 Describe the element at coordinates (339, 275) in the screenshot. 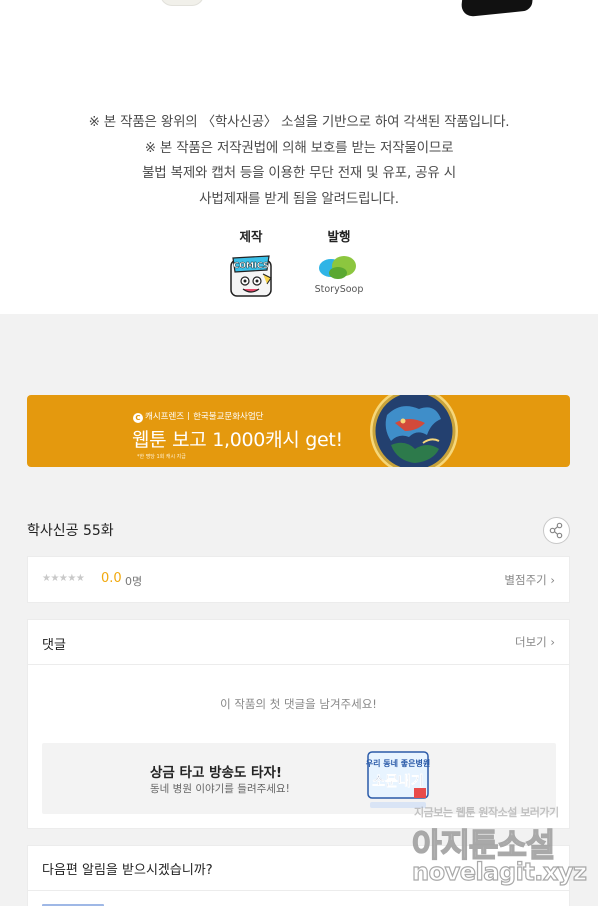

I see `storysoop-logo: StorySoop` at that location.